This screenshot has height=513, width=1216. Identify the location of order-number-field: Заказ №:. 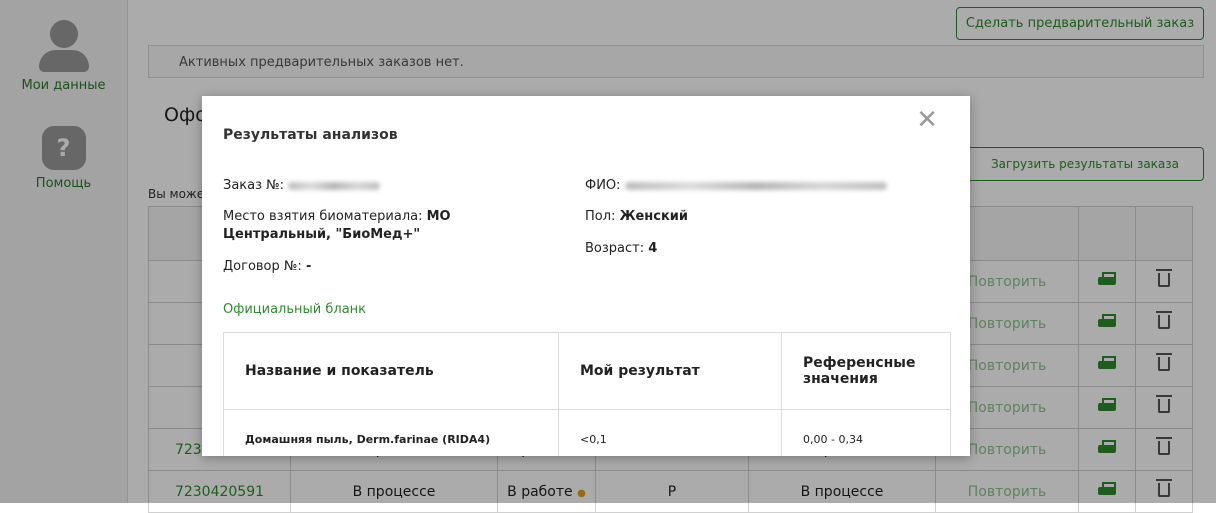
(302, 186).